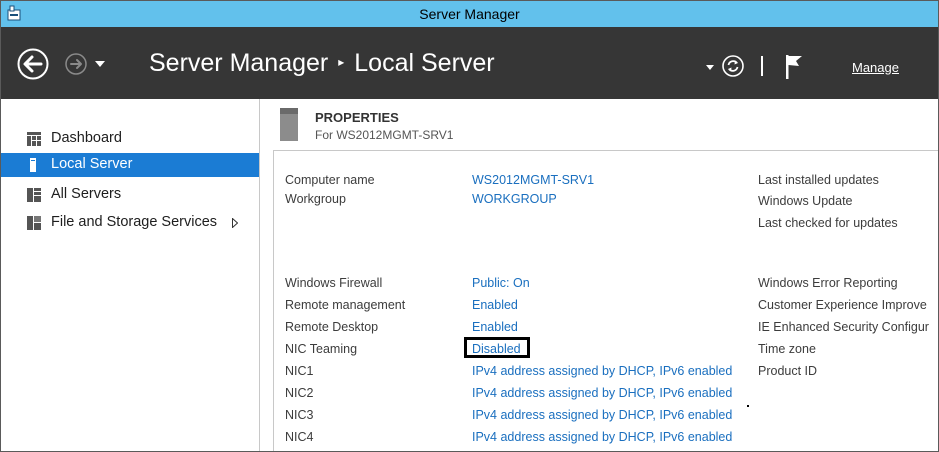 Image resolution: width=939 pixels, height=452 pixels. Describe the element at coordinates (134, 222) in the screenshot. I see `sidebar-item-label: File and Storage Services` at that location.